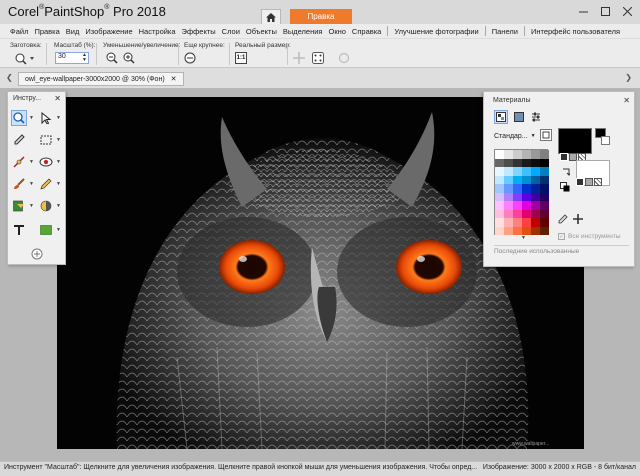 The image size is (640, 476). I want to click on menu-window: Окно, so click(336, 31).